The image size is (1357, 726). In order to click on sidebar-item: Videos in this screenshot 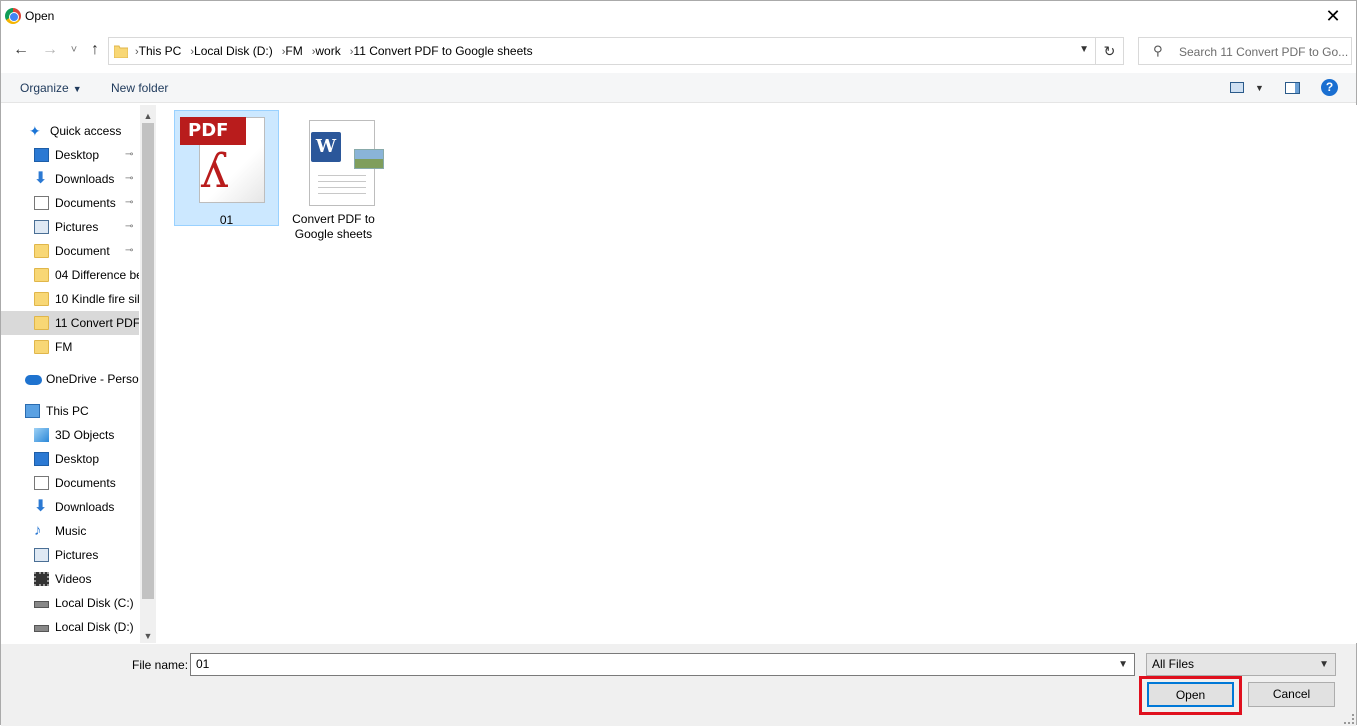, I will do `click(70, 579)`.